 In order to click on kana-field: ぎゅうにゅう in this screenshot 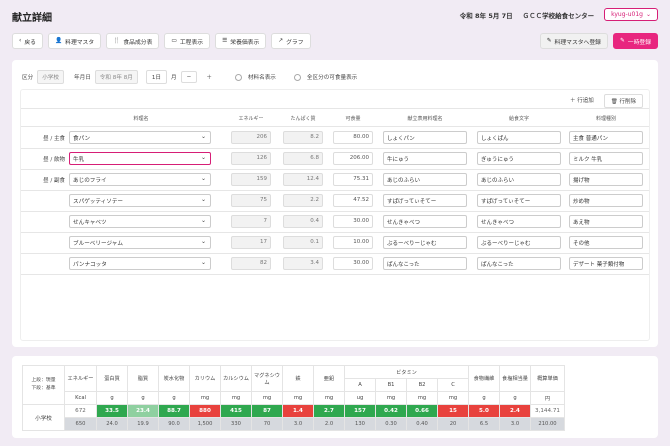, I will do `click(519, 158)`.